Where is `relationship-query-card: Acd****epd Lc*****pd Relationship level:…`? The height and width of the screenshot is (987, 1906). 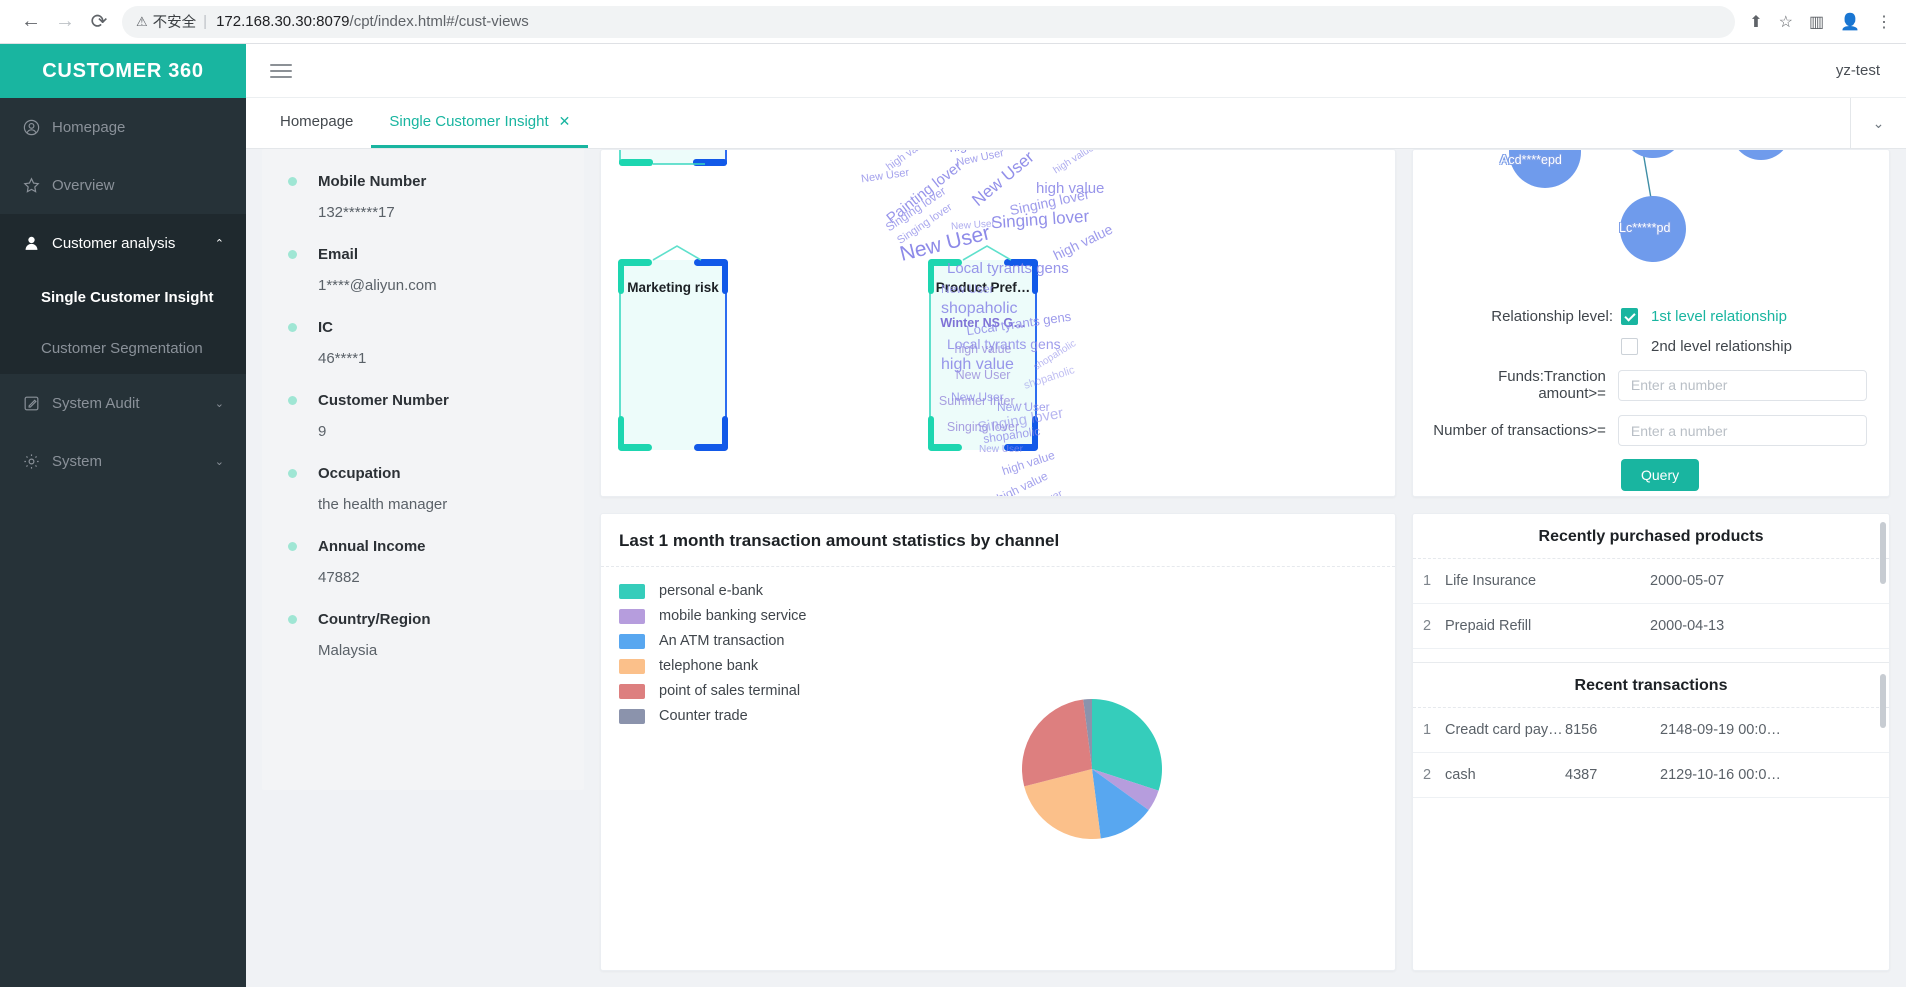 relationship-query-card: Acd****epd Lc*****pd Relationship level:… is located at coordinates (1651, 323).